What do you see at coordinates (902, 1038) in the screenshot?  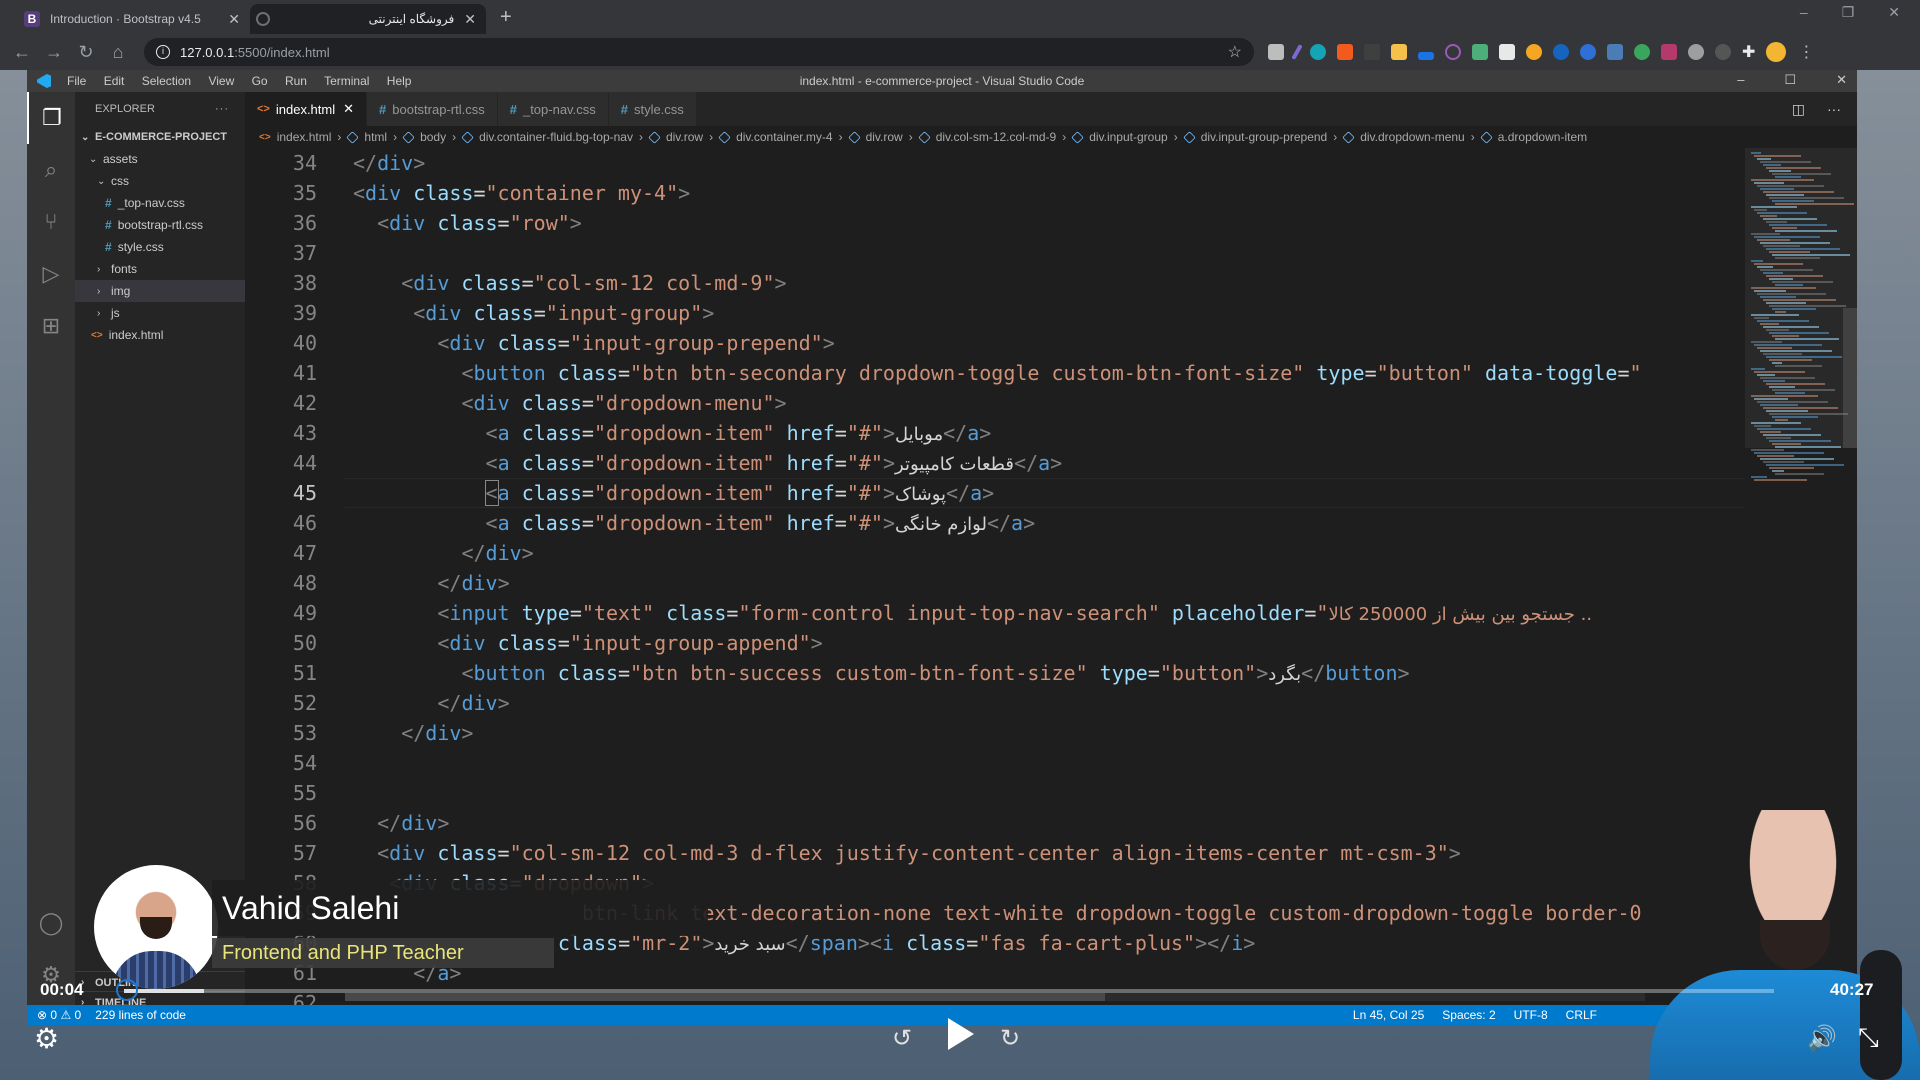 I see `rewind-icon: ↺` at bounding box center [902, 1038].